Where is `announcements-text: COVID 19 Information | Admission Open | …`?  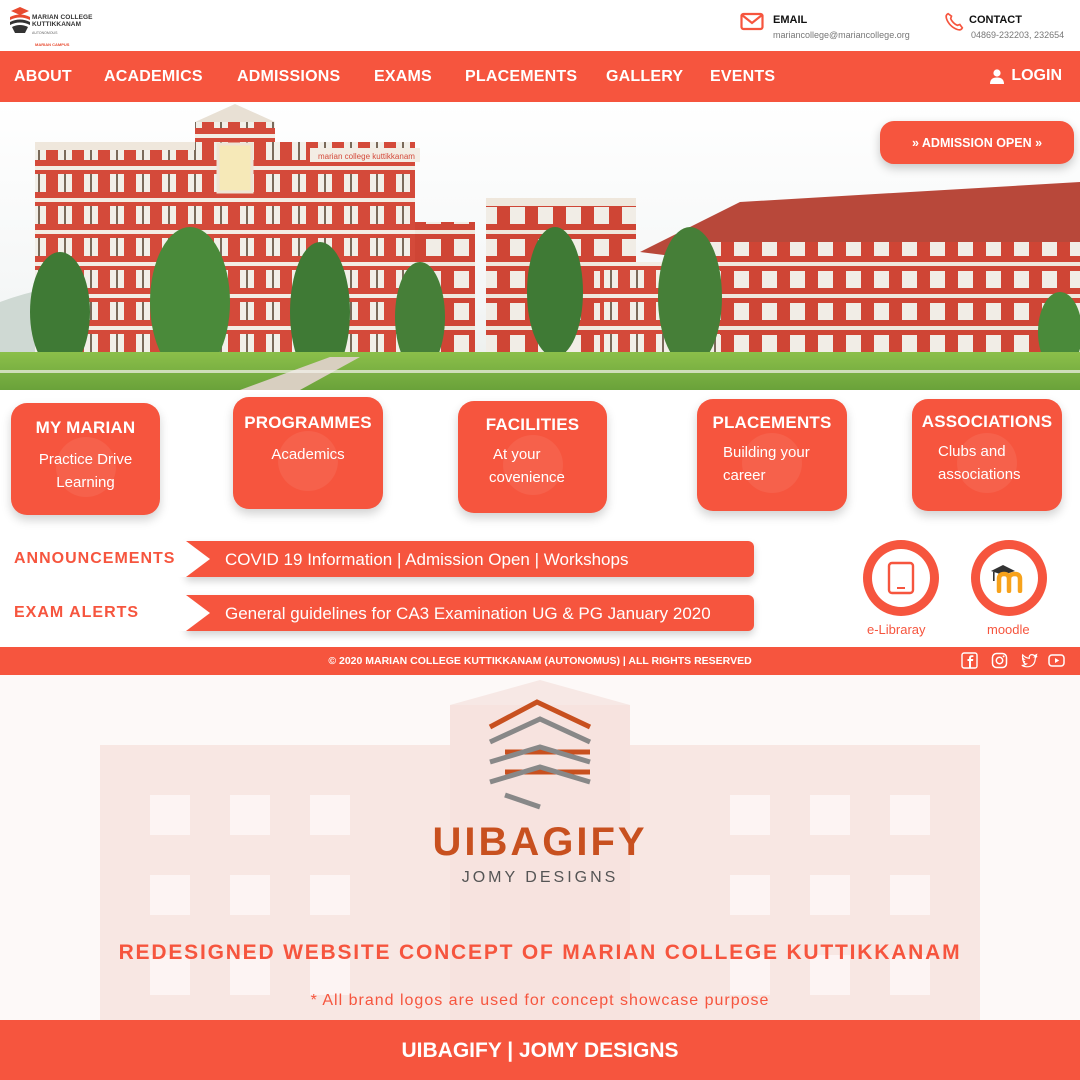 announcements-text: COVID 19 Information | Admission Open | … is located at coordinates (426, 560).